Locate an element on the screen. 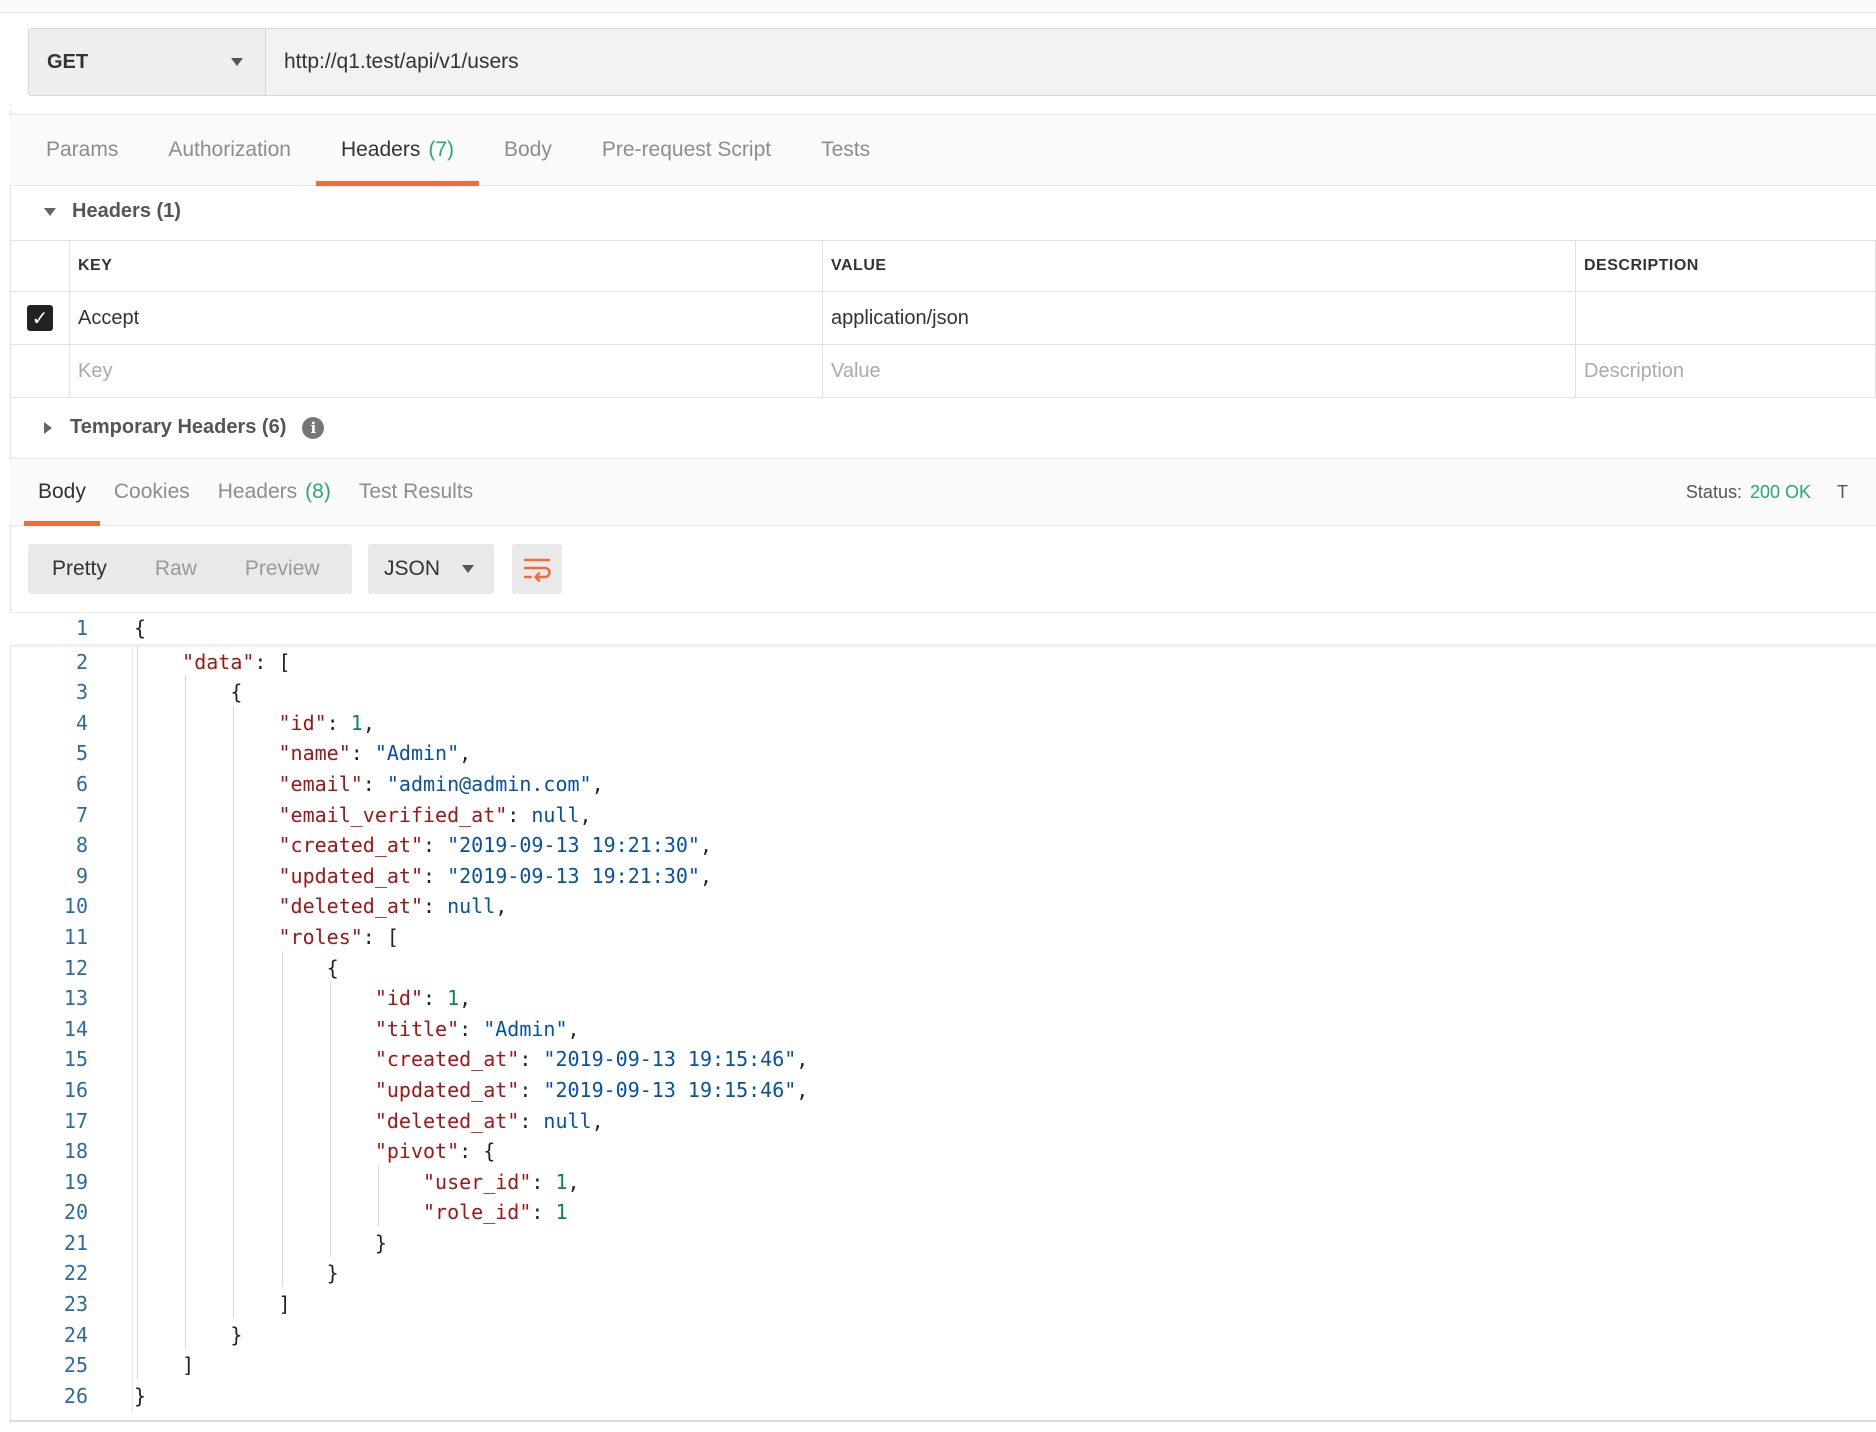  code-line: 25 ] is located at coordinates (943, 1365).